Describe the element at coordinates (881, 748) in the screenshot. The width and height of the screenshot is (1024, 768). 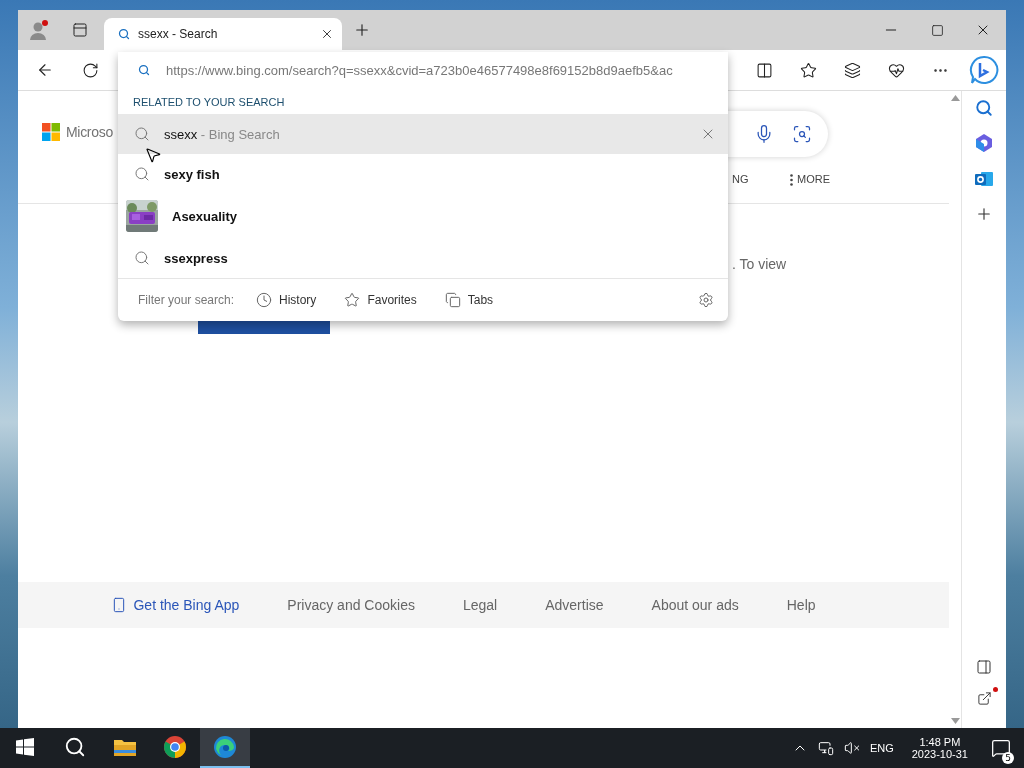
I see `language-indicator: ENG` at that location.